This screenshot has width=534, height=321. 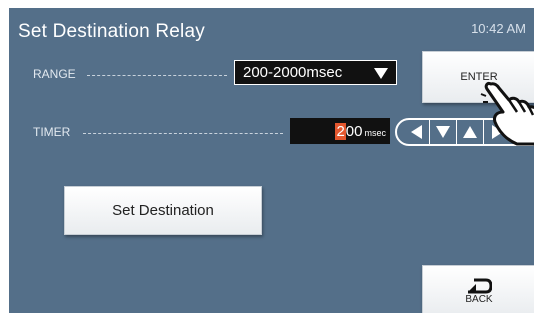 I want to click on range-label: RANGE, so click(x=54, y=74).